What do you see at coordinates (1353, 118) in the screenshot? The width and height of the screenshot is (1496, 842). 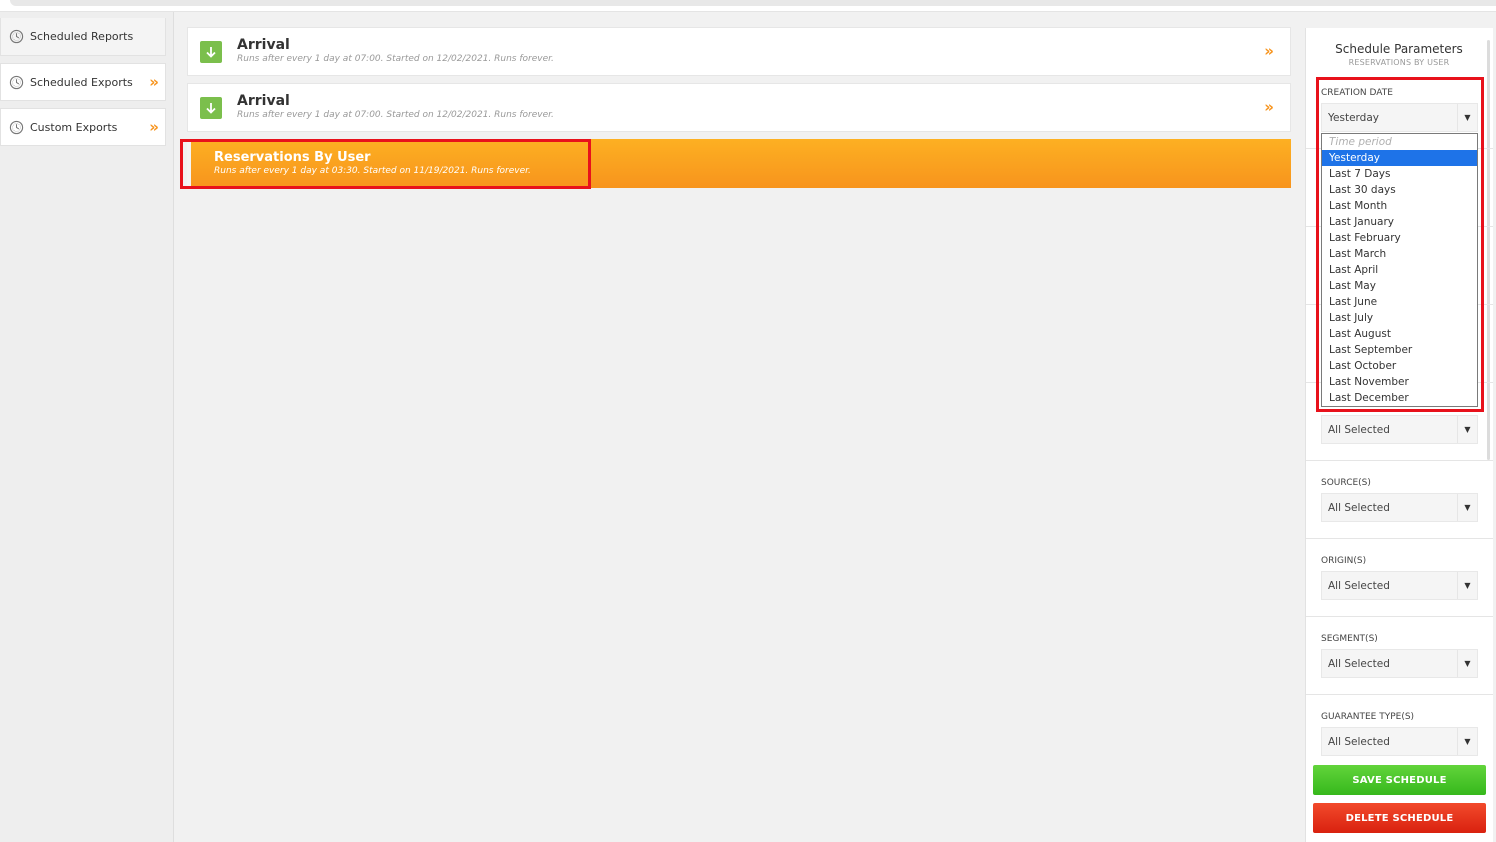 I see `select-value: Yesterday` at bounding box center [1353, 118].